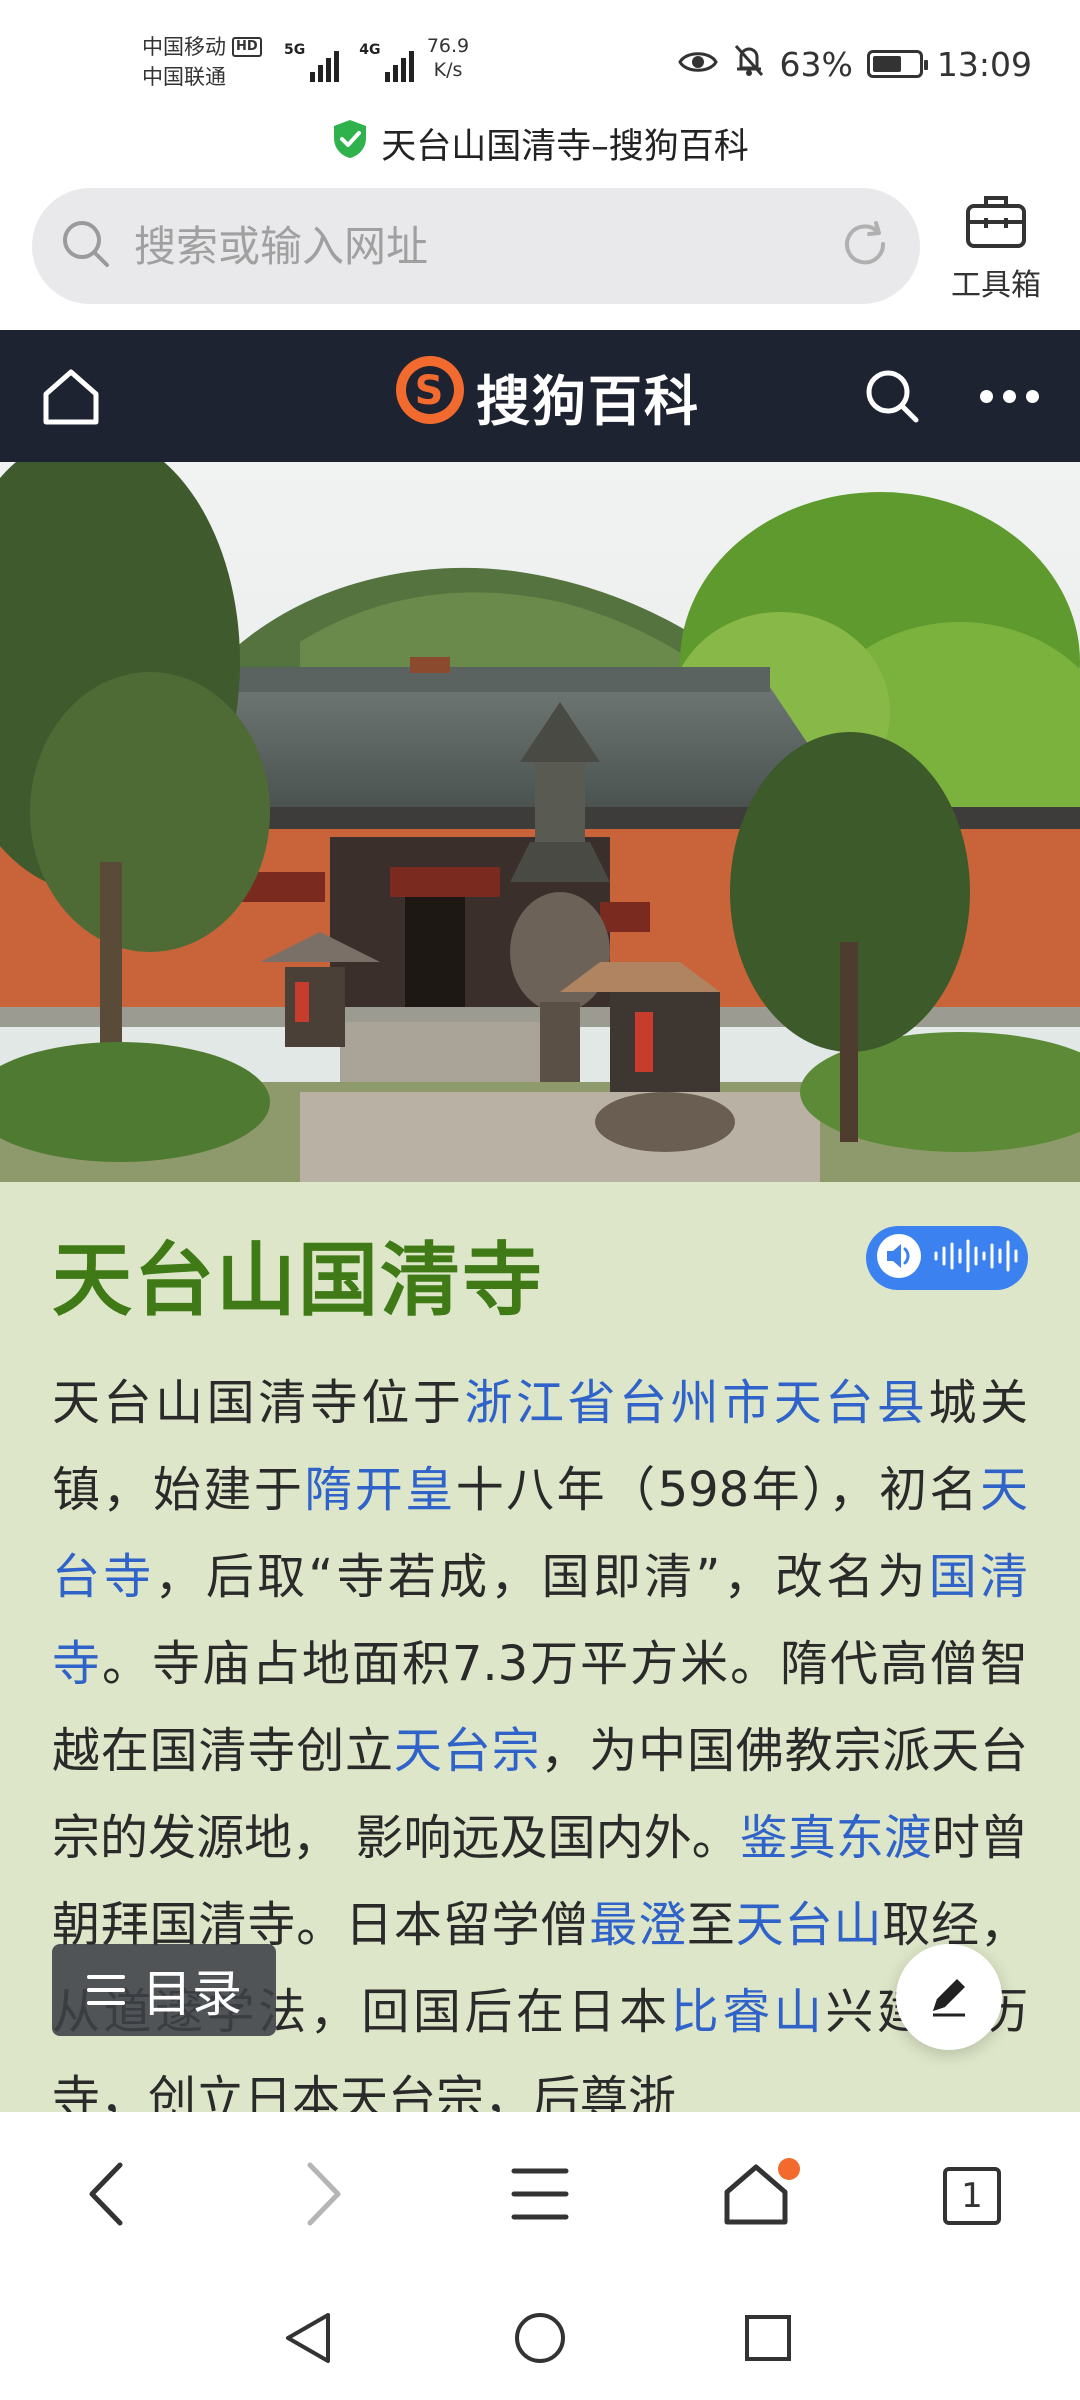 The width and height of the screenshot is (1080, 2400). I want to click on edit-button, so click(949, 1997).